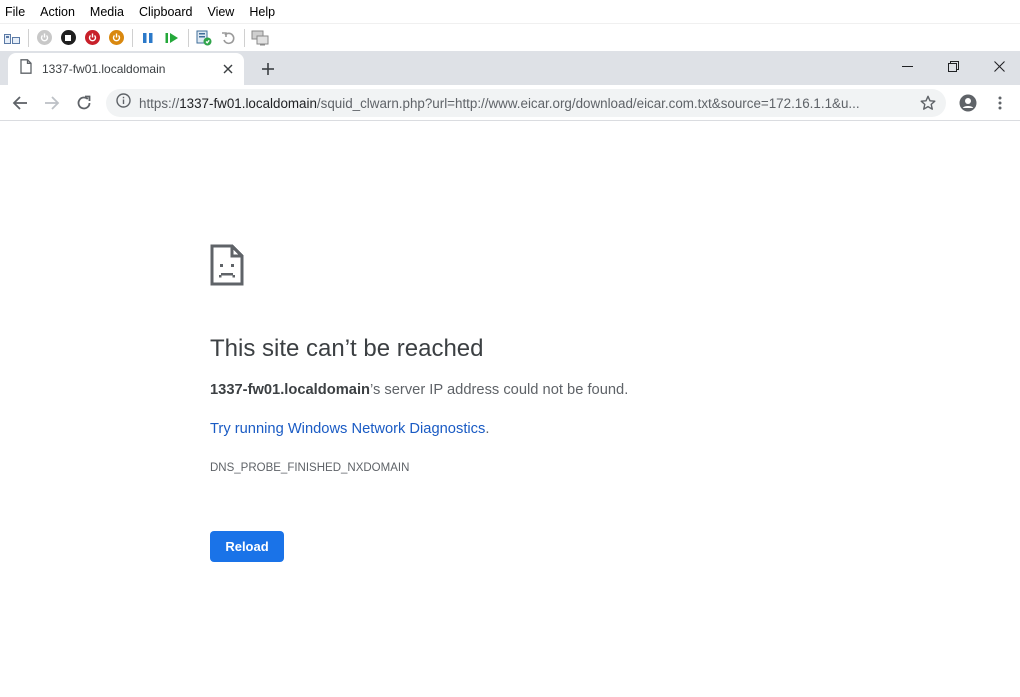  Describe the element at coordinates (290, 390) in the screenshot. I see `error-host: 1337-fw01.localdomain` at that location.